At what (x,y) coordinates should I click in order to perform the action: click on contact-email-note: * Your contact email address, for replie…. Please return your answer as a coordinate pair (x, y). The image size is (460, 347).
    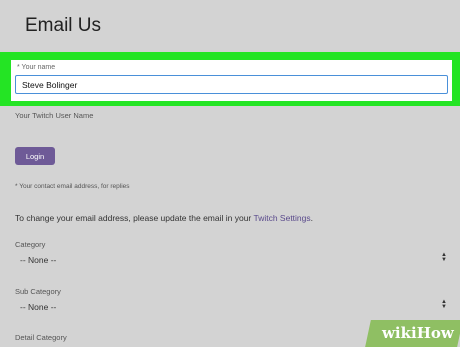
    Looking at the image, I should click on (72, 186).